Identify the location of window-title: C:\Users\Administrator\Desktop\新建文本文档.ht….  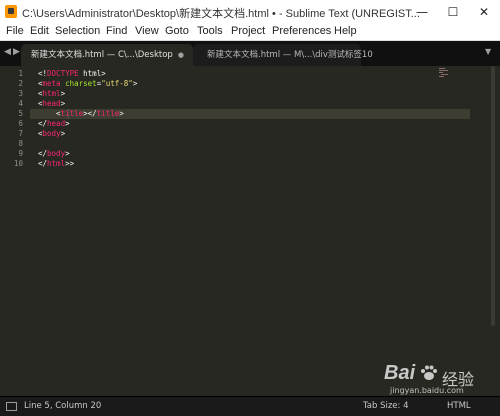
(221, 14).